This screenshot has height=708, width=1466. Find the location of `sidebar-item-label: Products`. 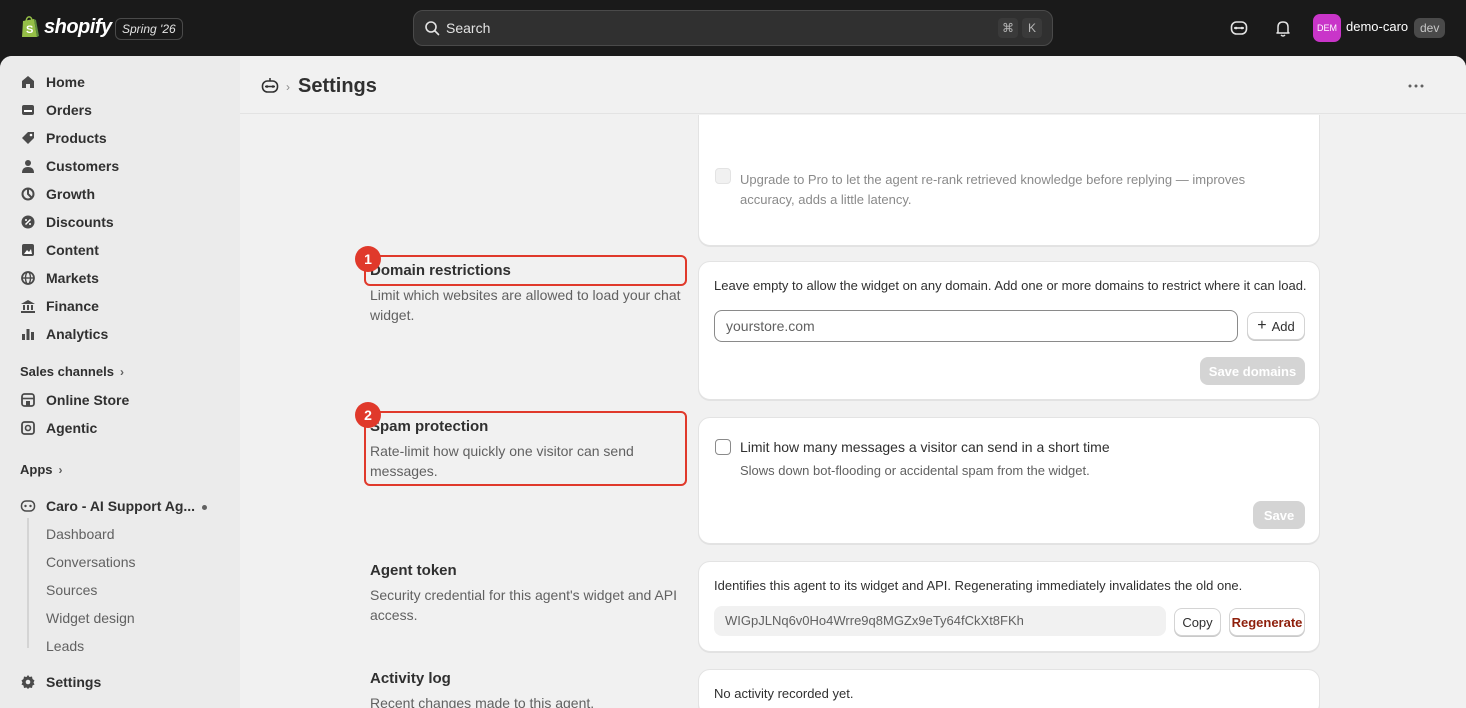

sidebar-item-label: Products is located at coordinates (76, 138).